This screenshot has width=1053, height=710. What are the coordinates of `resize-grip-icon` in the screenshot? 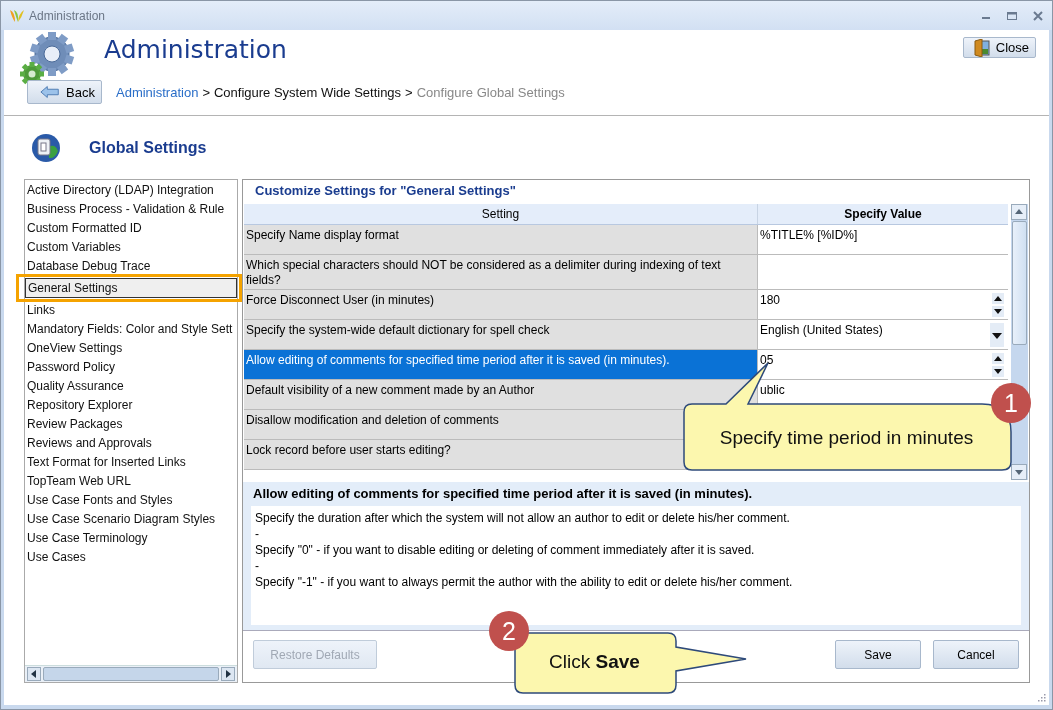 It's located at (1041, 697).